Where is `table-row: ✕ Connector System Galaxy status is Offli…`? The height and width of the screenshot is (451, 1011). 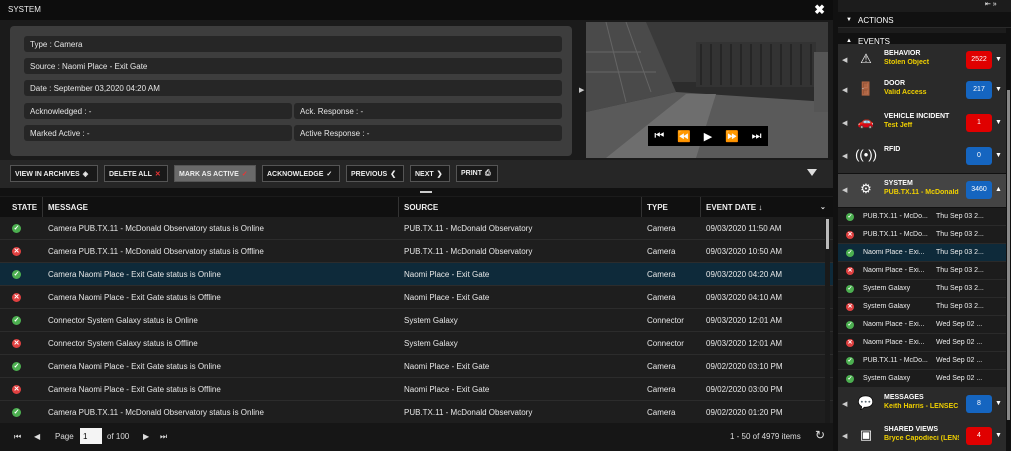
table-row: ✕ Connector System Galaxy status is Offli… is located at coordinates (416, 343).